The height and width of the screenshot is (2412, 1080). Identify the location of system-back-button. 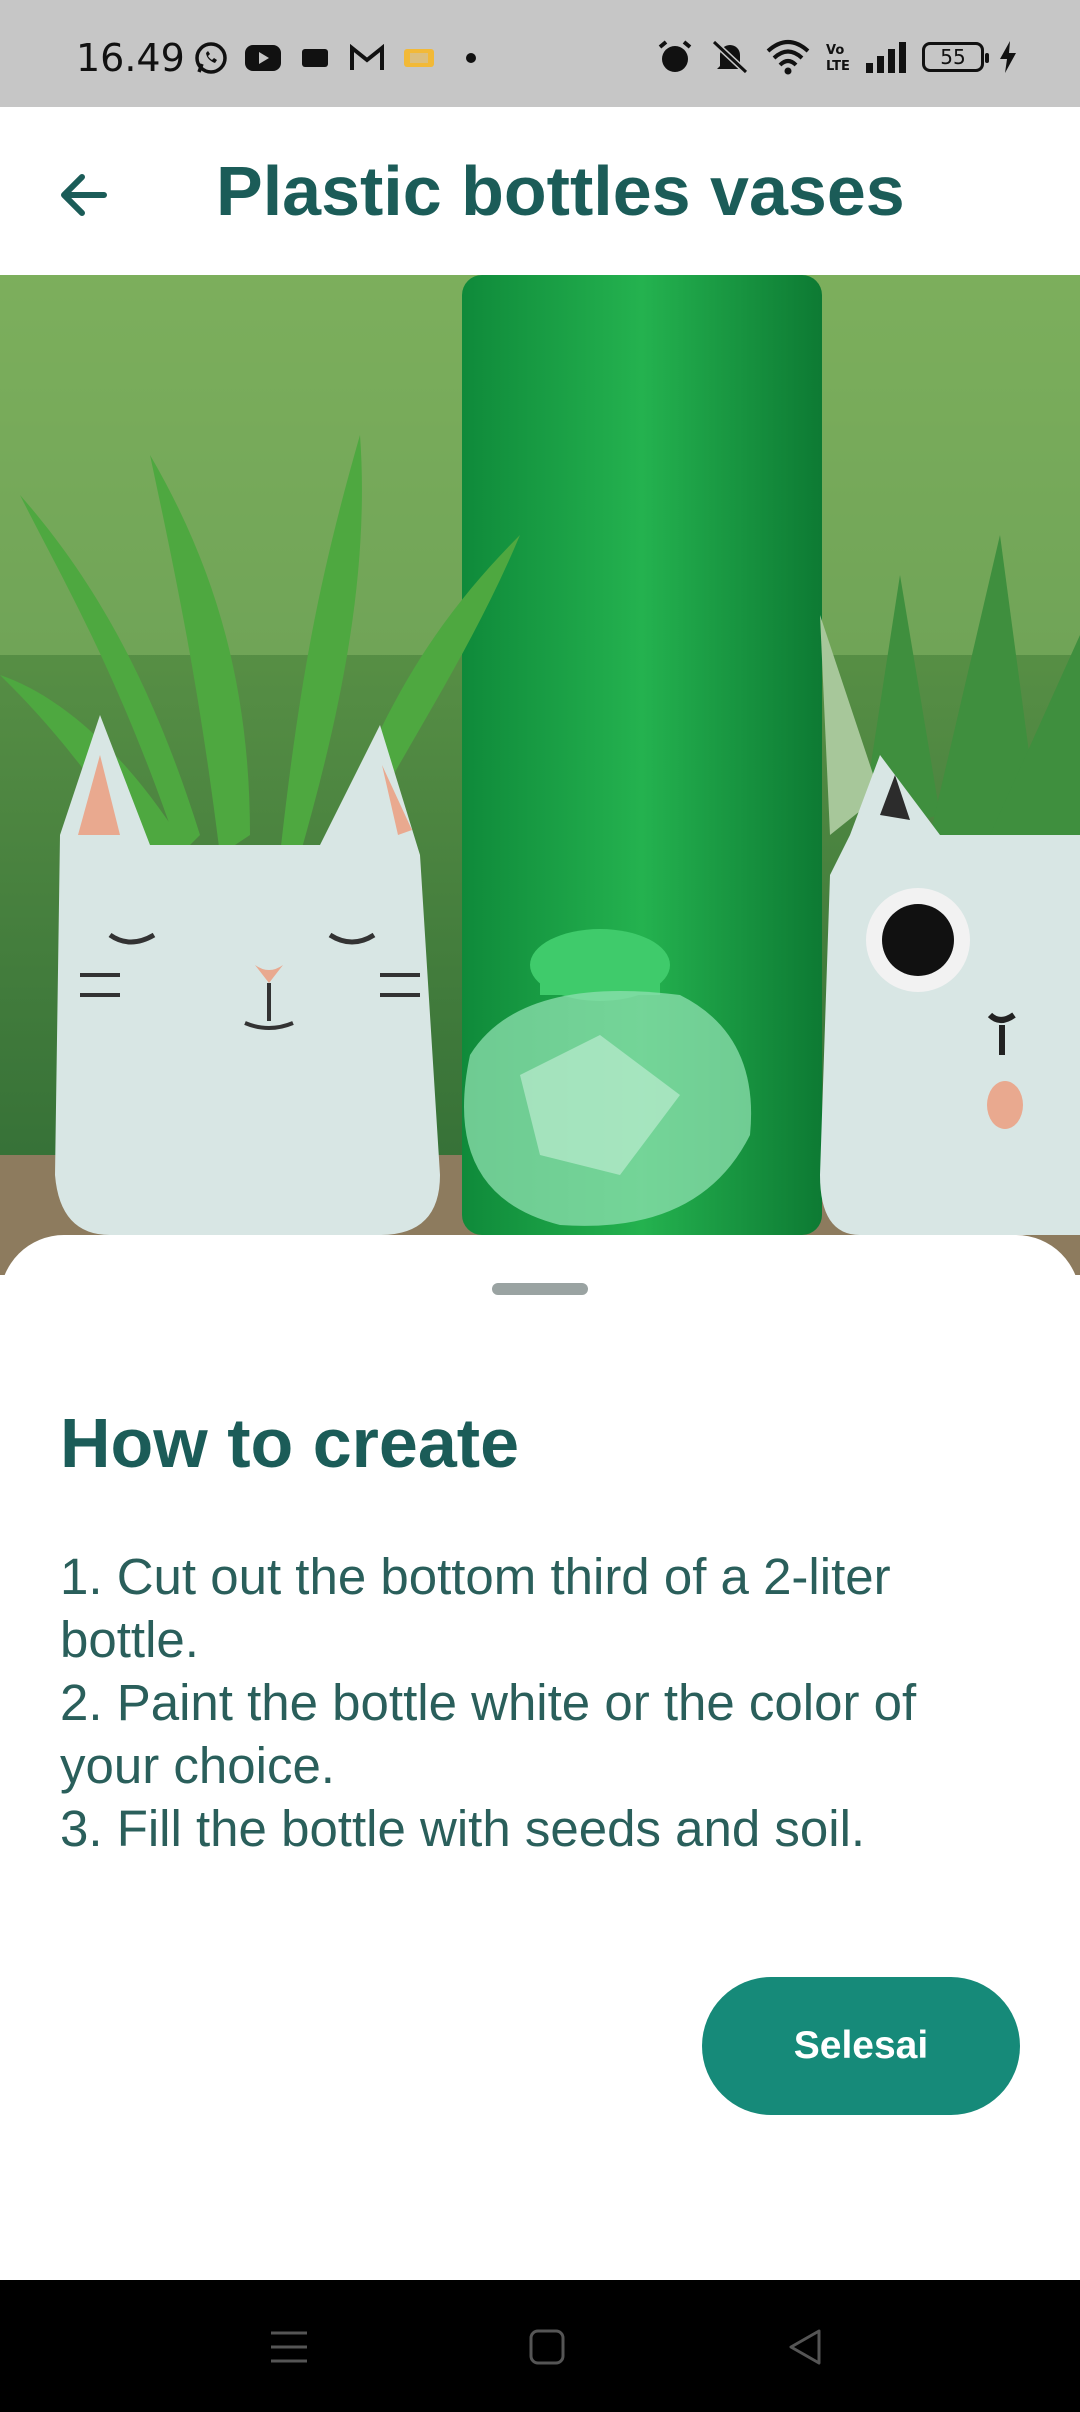
(805, 2347).